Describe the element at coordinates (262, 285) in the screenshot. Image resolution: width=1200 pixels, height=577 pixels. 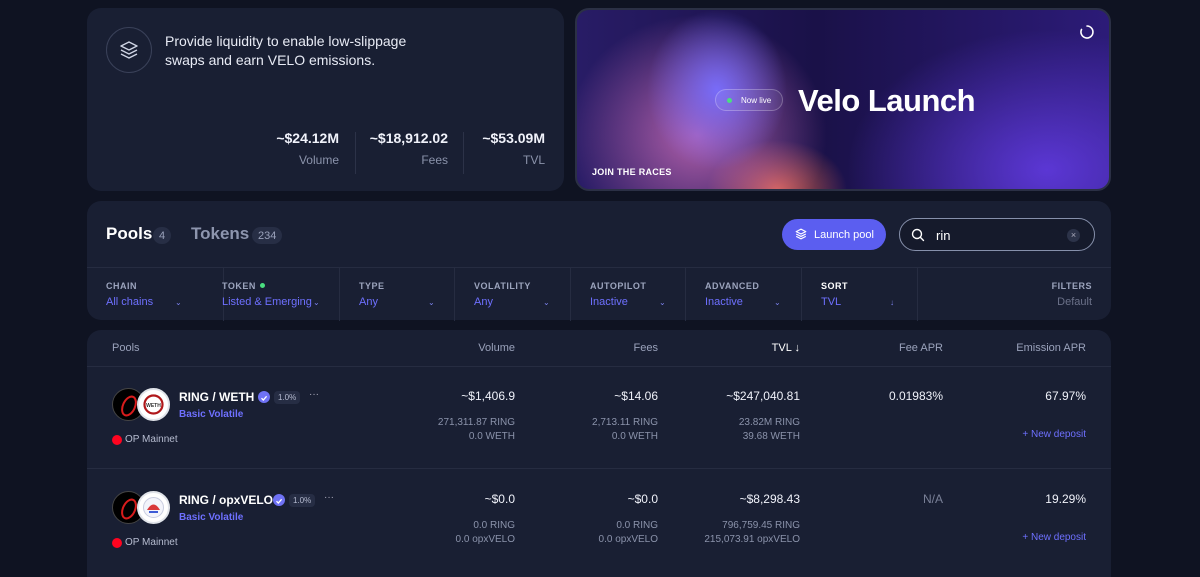
I see `active-dot-icon` at that location.